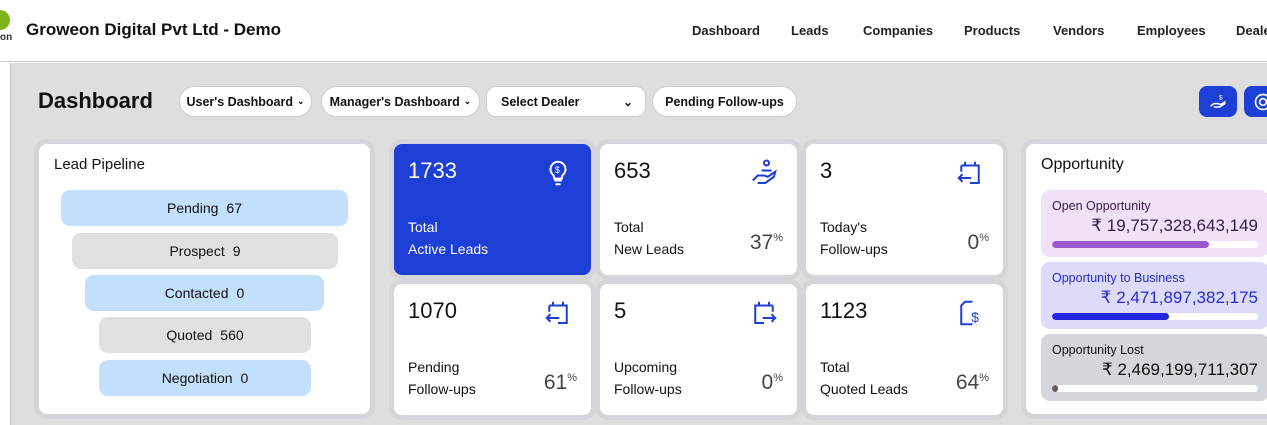  I want to click on hand-user-icon, so click(764, 171).